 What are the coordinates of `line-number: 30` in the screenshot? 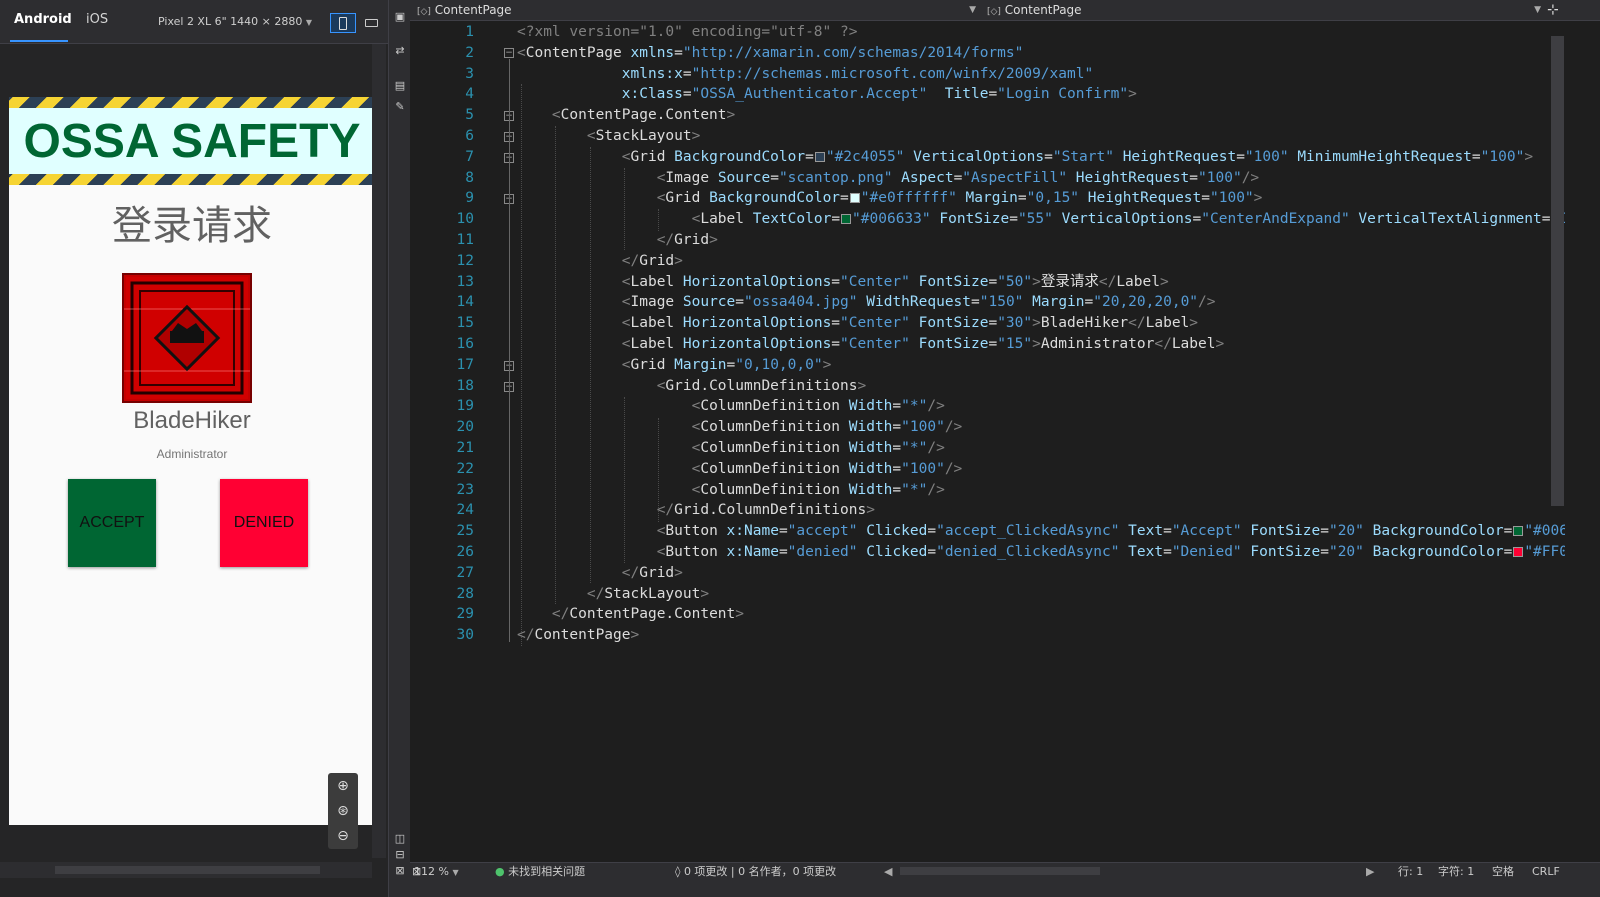 It's located at (465, 635).